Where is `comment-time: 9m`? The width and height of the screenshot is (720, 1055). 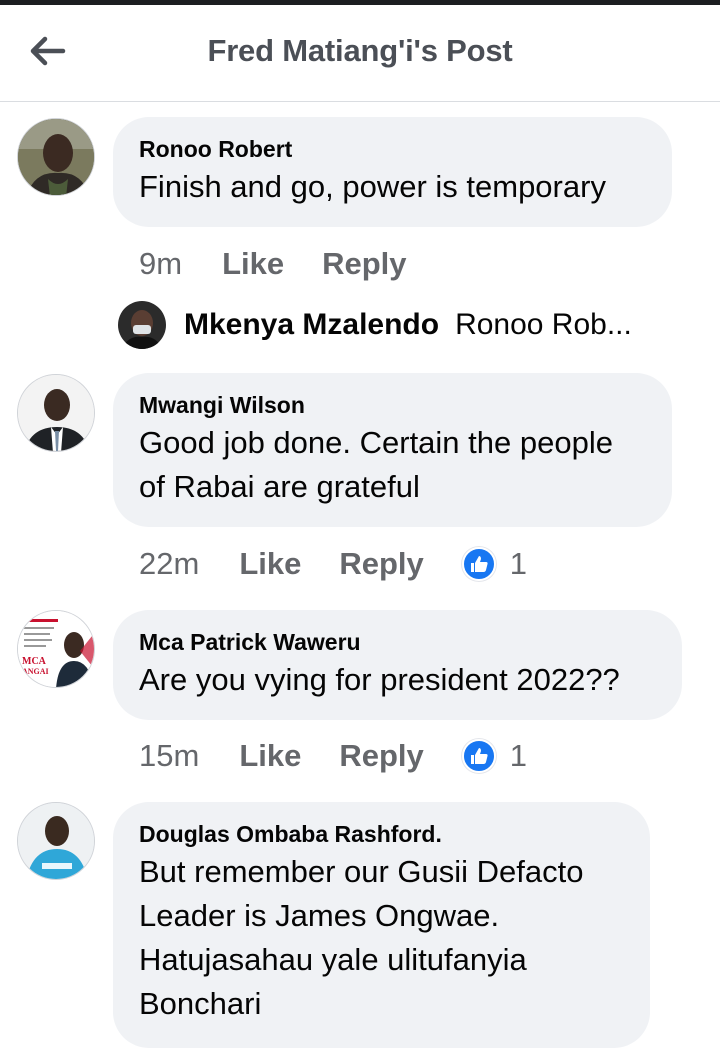
comment-time: 9m is located at coordinates (160, 264).